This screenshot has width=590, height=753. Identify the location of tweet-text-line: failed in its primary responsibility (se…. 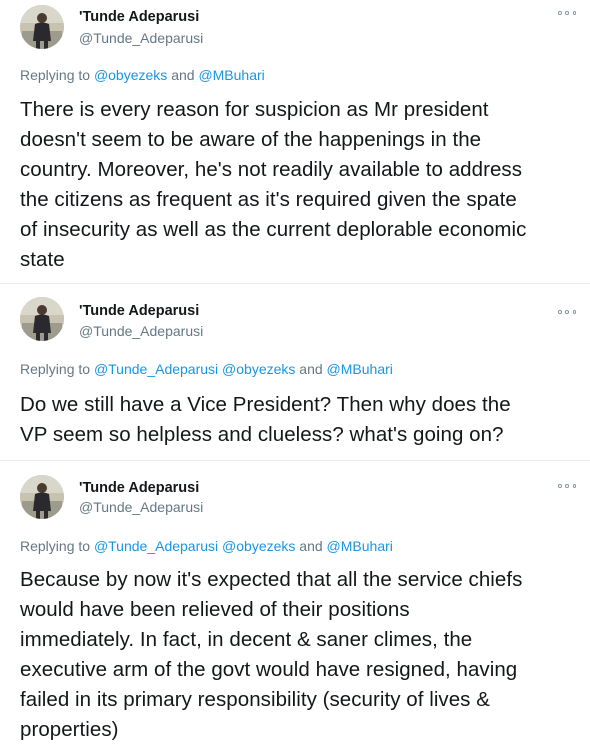
(255, 699).